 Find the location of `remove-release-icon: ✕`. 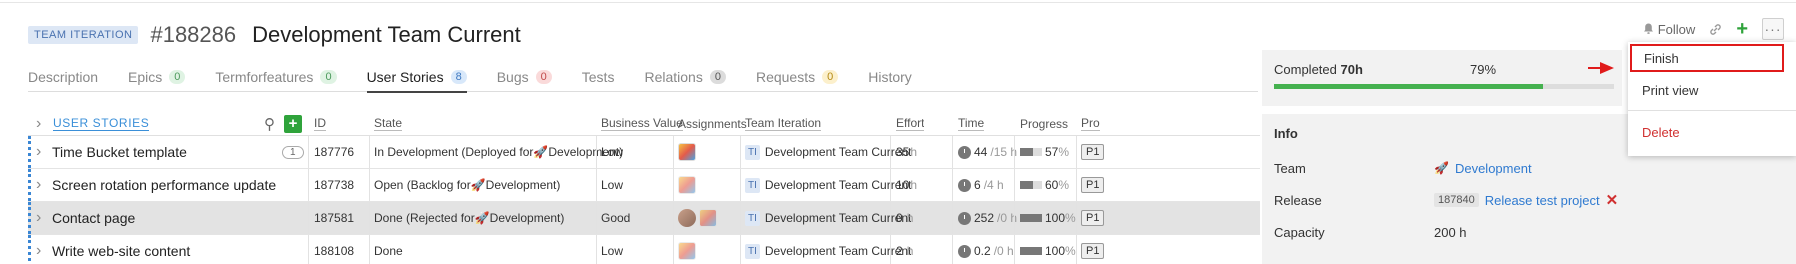

remove-release-icon: ✕ is located at coordinates (1612, 200).